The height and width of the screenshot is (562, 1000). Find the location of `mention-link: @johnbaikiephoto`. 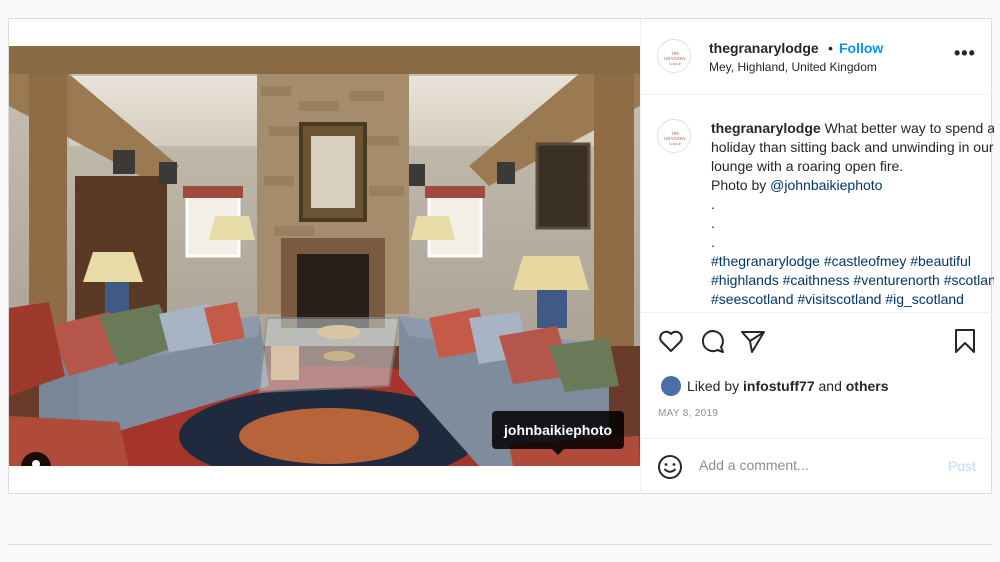

mention-link: @johnbaikiephoto is located at coordinates (826, 185).